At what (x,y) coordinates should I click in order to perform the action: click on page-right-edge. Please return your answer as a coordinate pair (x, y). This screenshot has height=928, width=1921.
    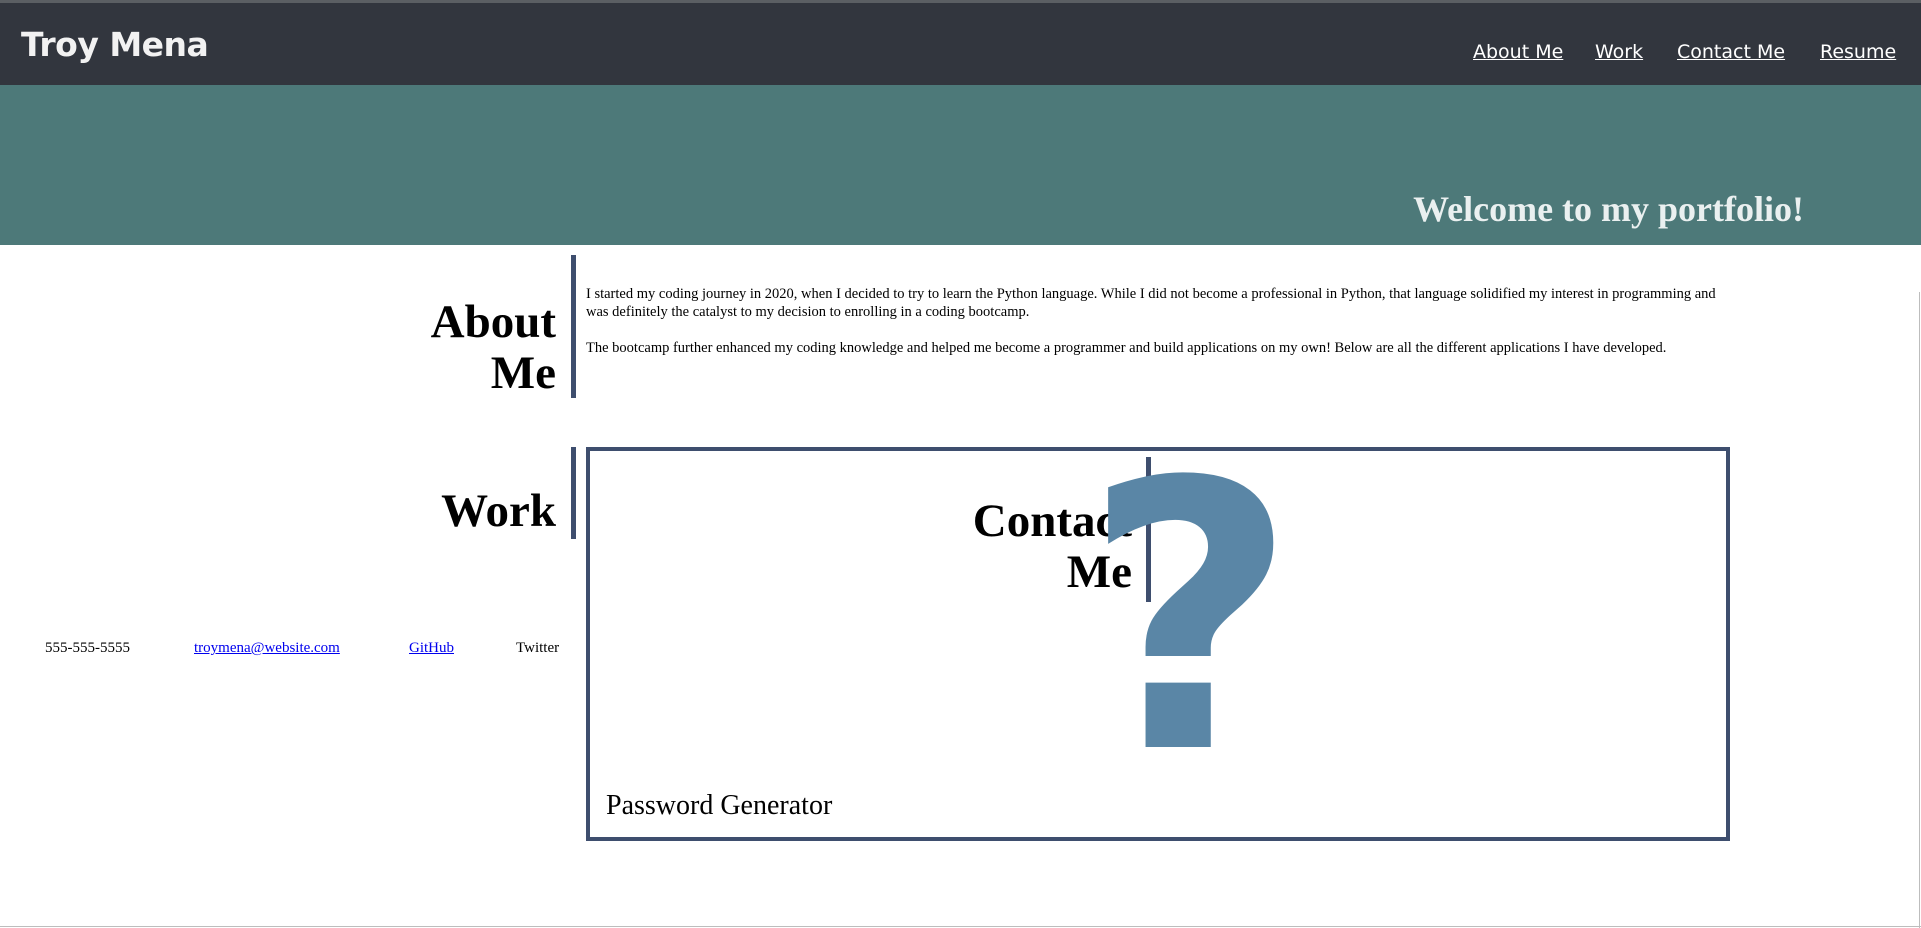
    Looking at the image, I should click on (1919, 610).